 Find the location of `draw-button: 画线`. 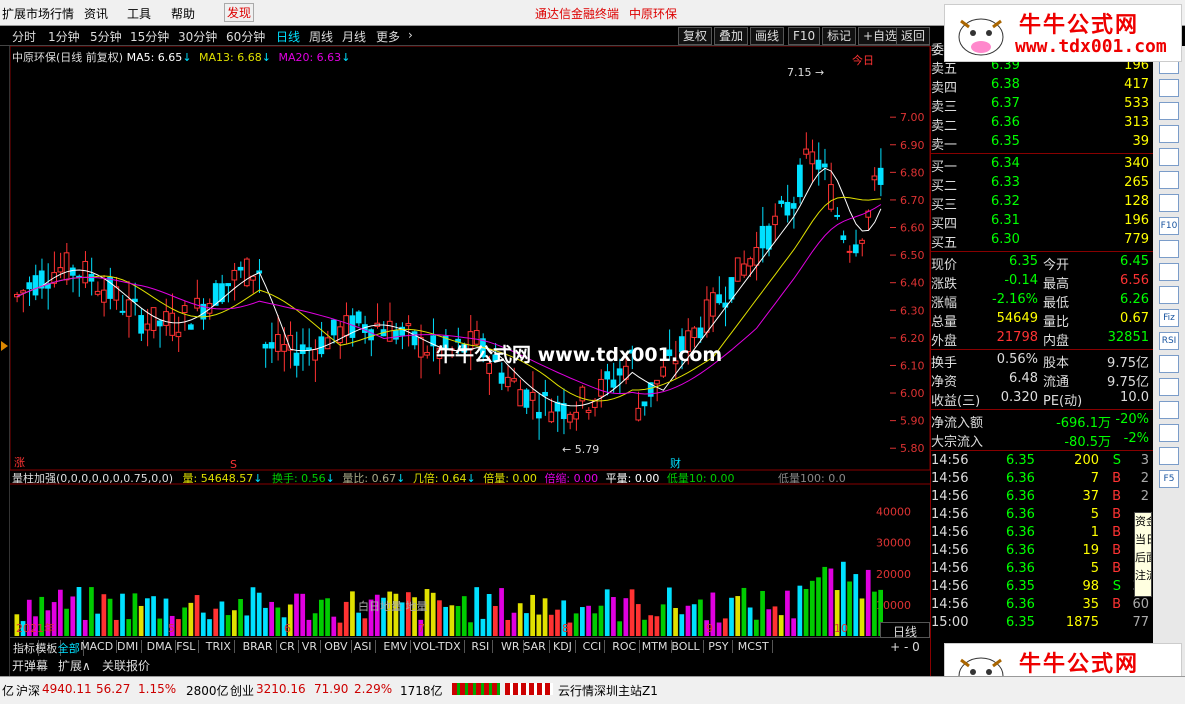

draw-button: 画线 is located at coordinates (767, 36).